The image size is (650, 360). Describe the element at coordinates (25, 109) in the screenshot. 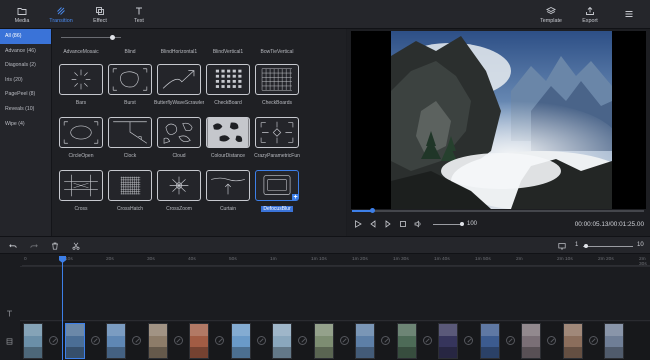

I see `category-item: Reveals (10)` at that location.